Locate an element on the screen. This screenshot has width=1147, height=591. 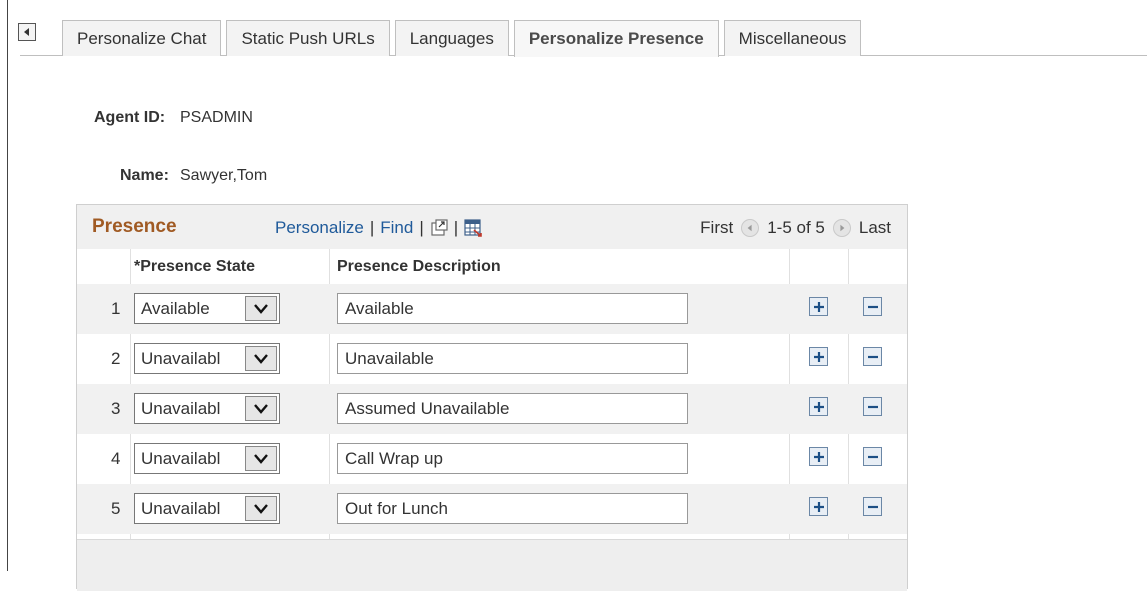
row-range: 1-5 of 5 is located at coordinates (796, 227).